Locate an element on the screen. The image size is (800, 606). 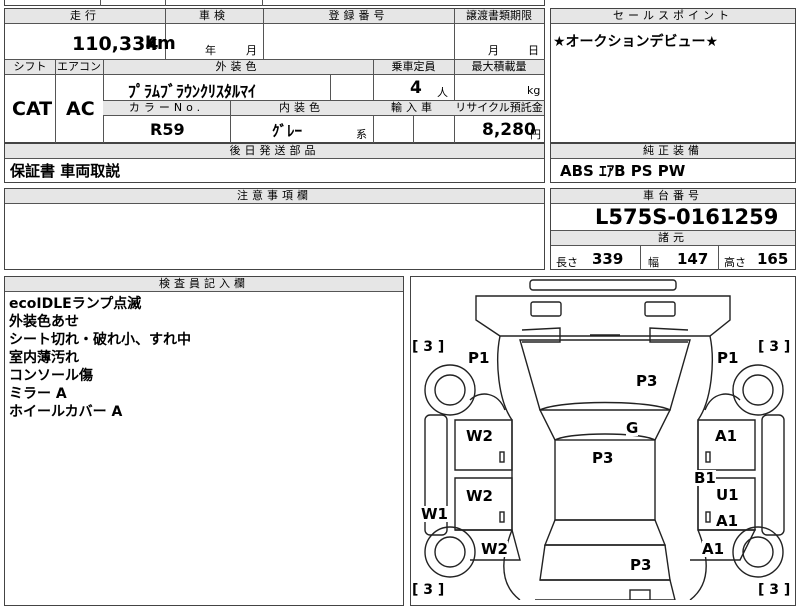
damage-mark: U1 is located at coordinates (727, 495).